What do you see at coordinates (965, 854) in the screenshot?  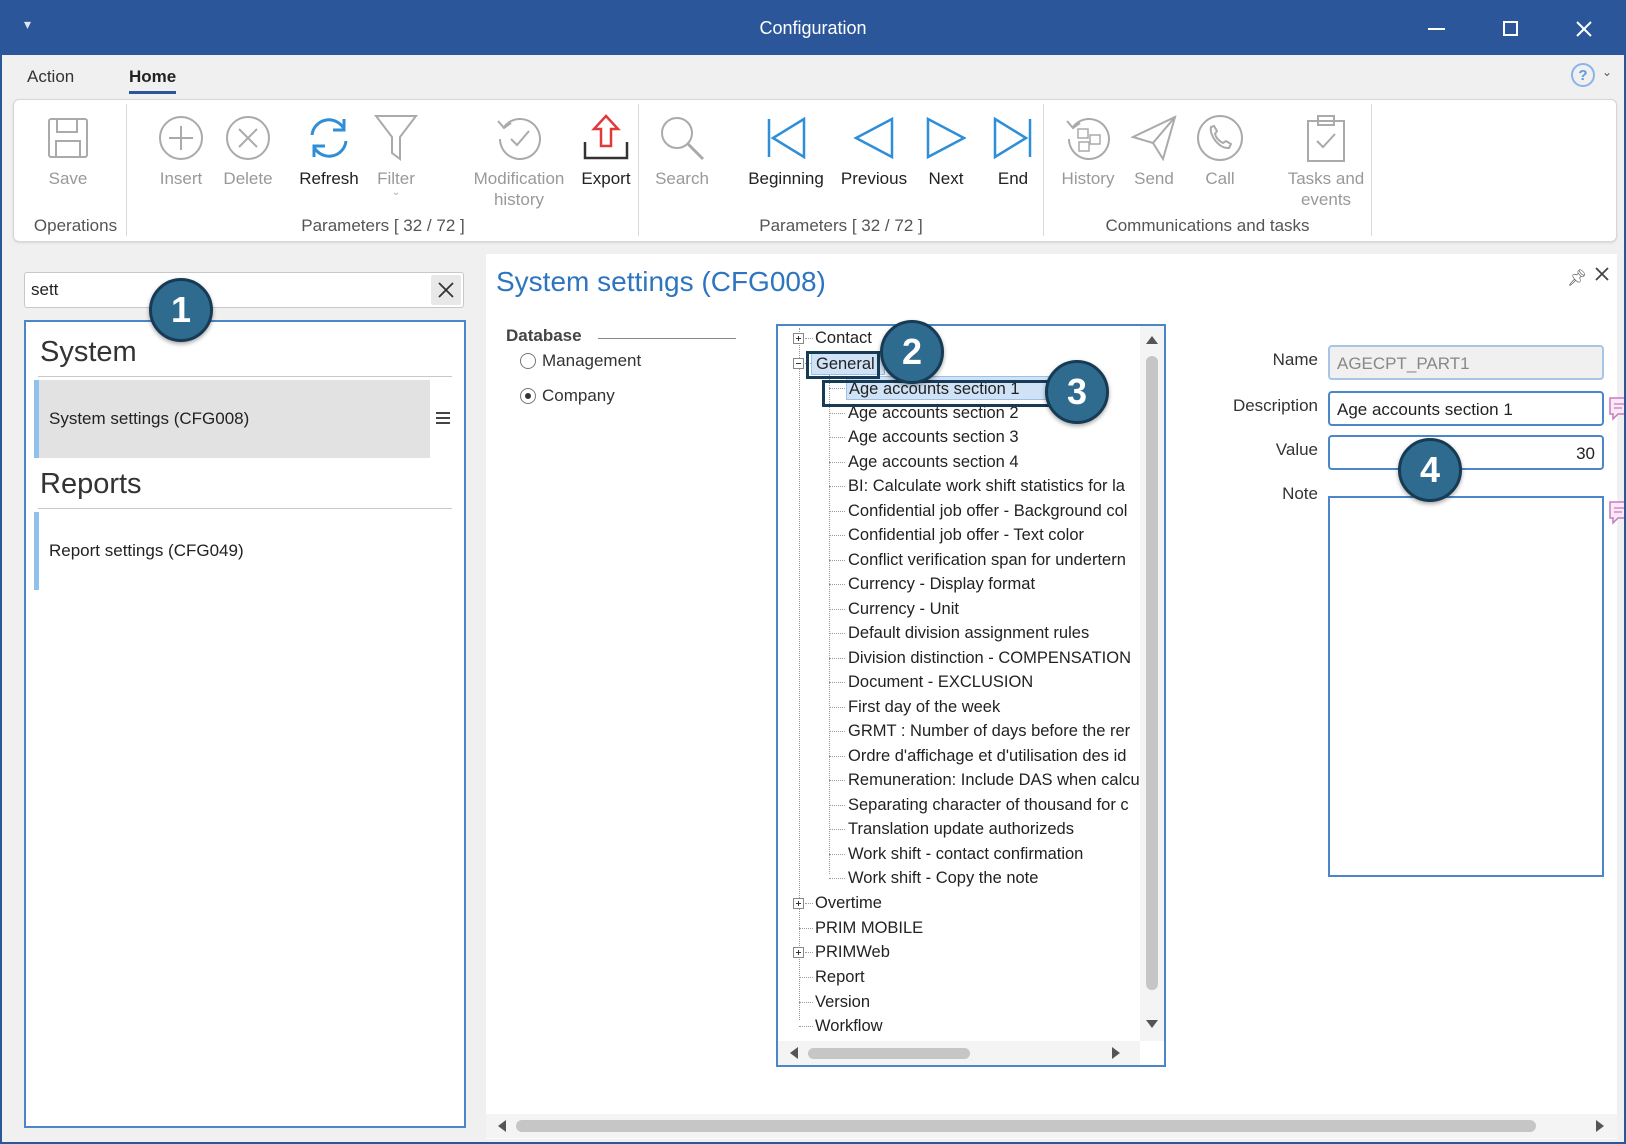 I see `tree-leaf: Work shift - contact confirmation` at bounding box center [965, 854].